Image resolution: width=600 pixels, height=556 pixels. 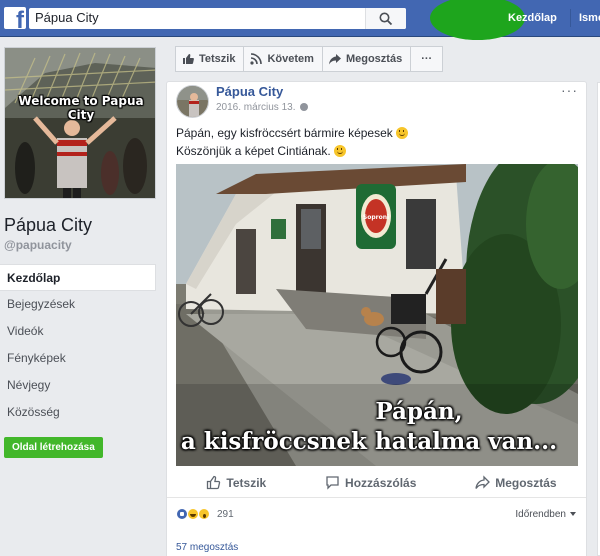 What do you see at coordinates (256, 59) in the screenshot?
I see `rss-follow-icon` at bounding box center [256, 59].